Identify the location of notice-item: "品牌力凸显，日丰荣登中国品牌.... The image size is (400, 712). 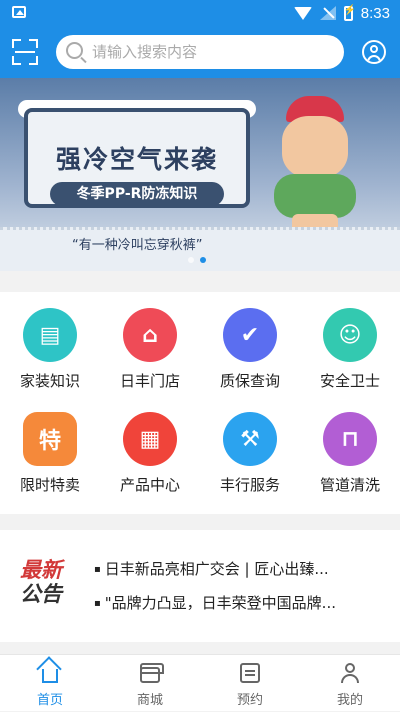
(239, 602).